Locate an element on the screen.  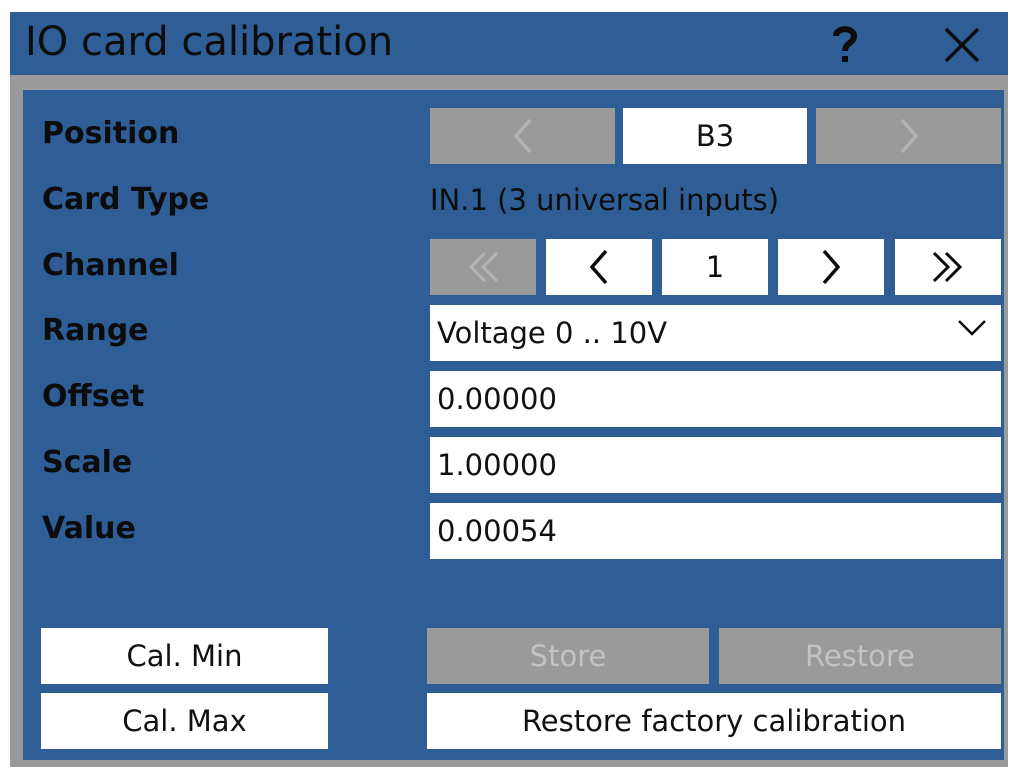
position-value: B3 is located at coordinates (715, 136).